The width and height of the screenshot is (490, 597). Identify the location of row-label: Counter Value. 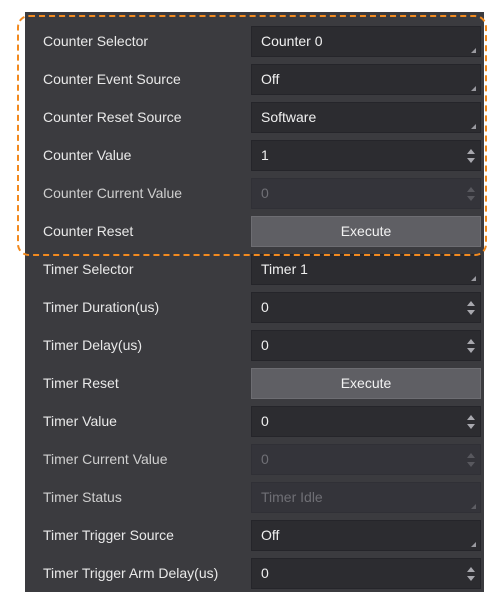
(87, 155).